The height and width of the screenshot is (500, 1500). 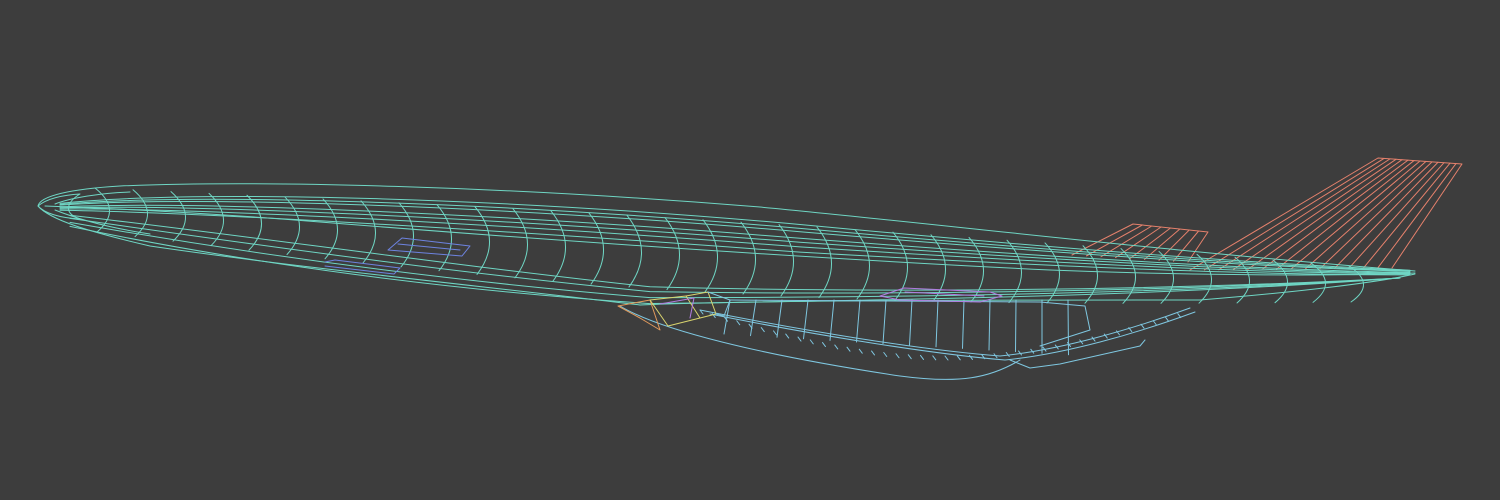 I want to click on stringer, so click(x=735, y=255).